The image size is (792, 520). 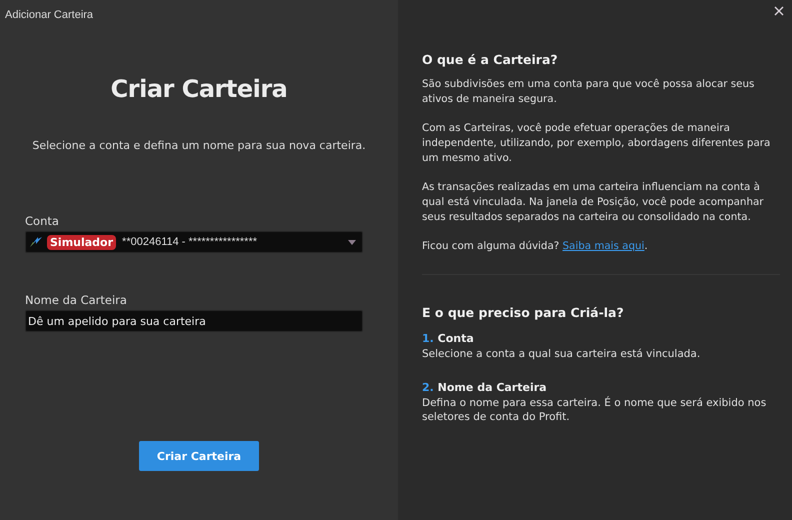 What do you see at coordinates (562, 354) in the screenshot?
I see `step-description: Selecione a conta a qual sua carteira está vinculada.` at bounding box center [562, 354].